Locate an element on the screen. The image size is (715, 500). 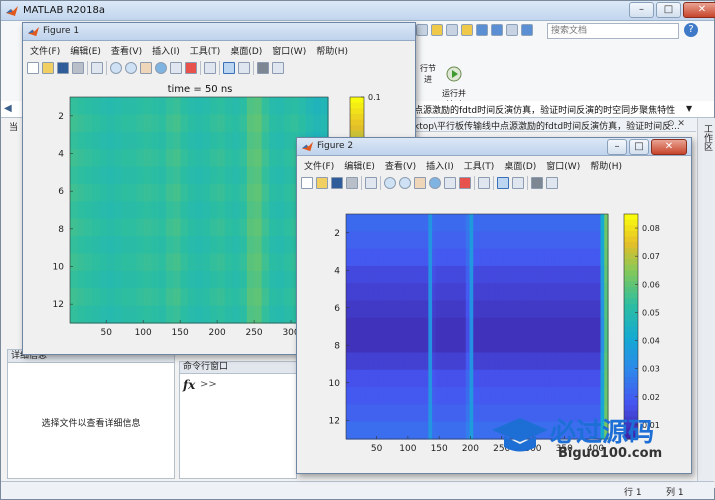
undo-icon is located at coordinates (482, 30).